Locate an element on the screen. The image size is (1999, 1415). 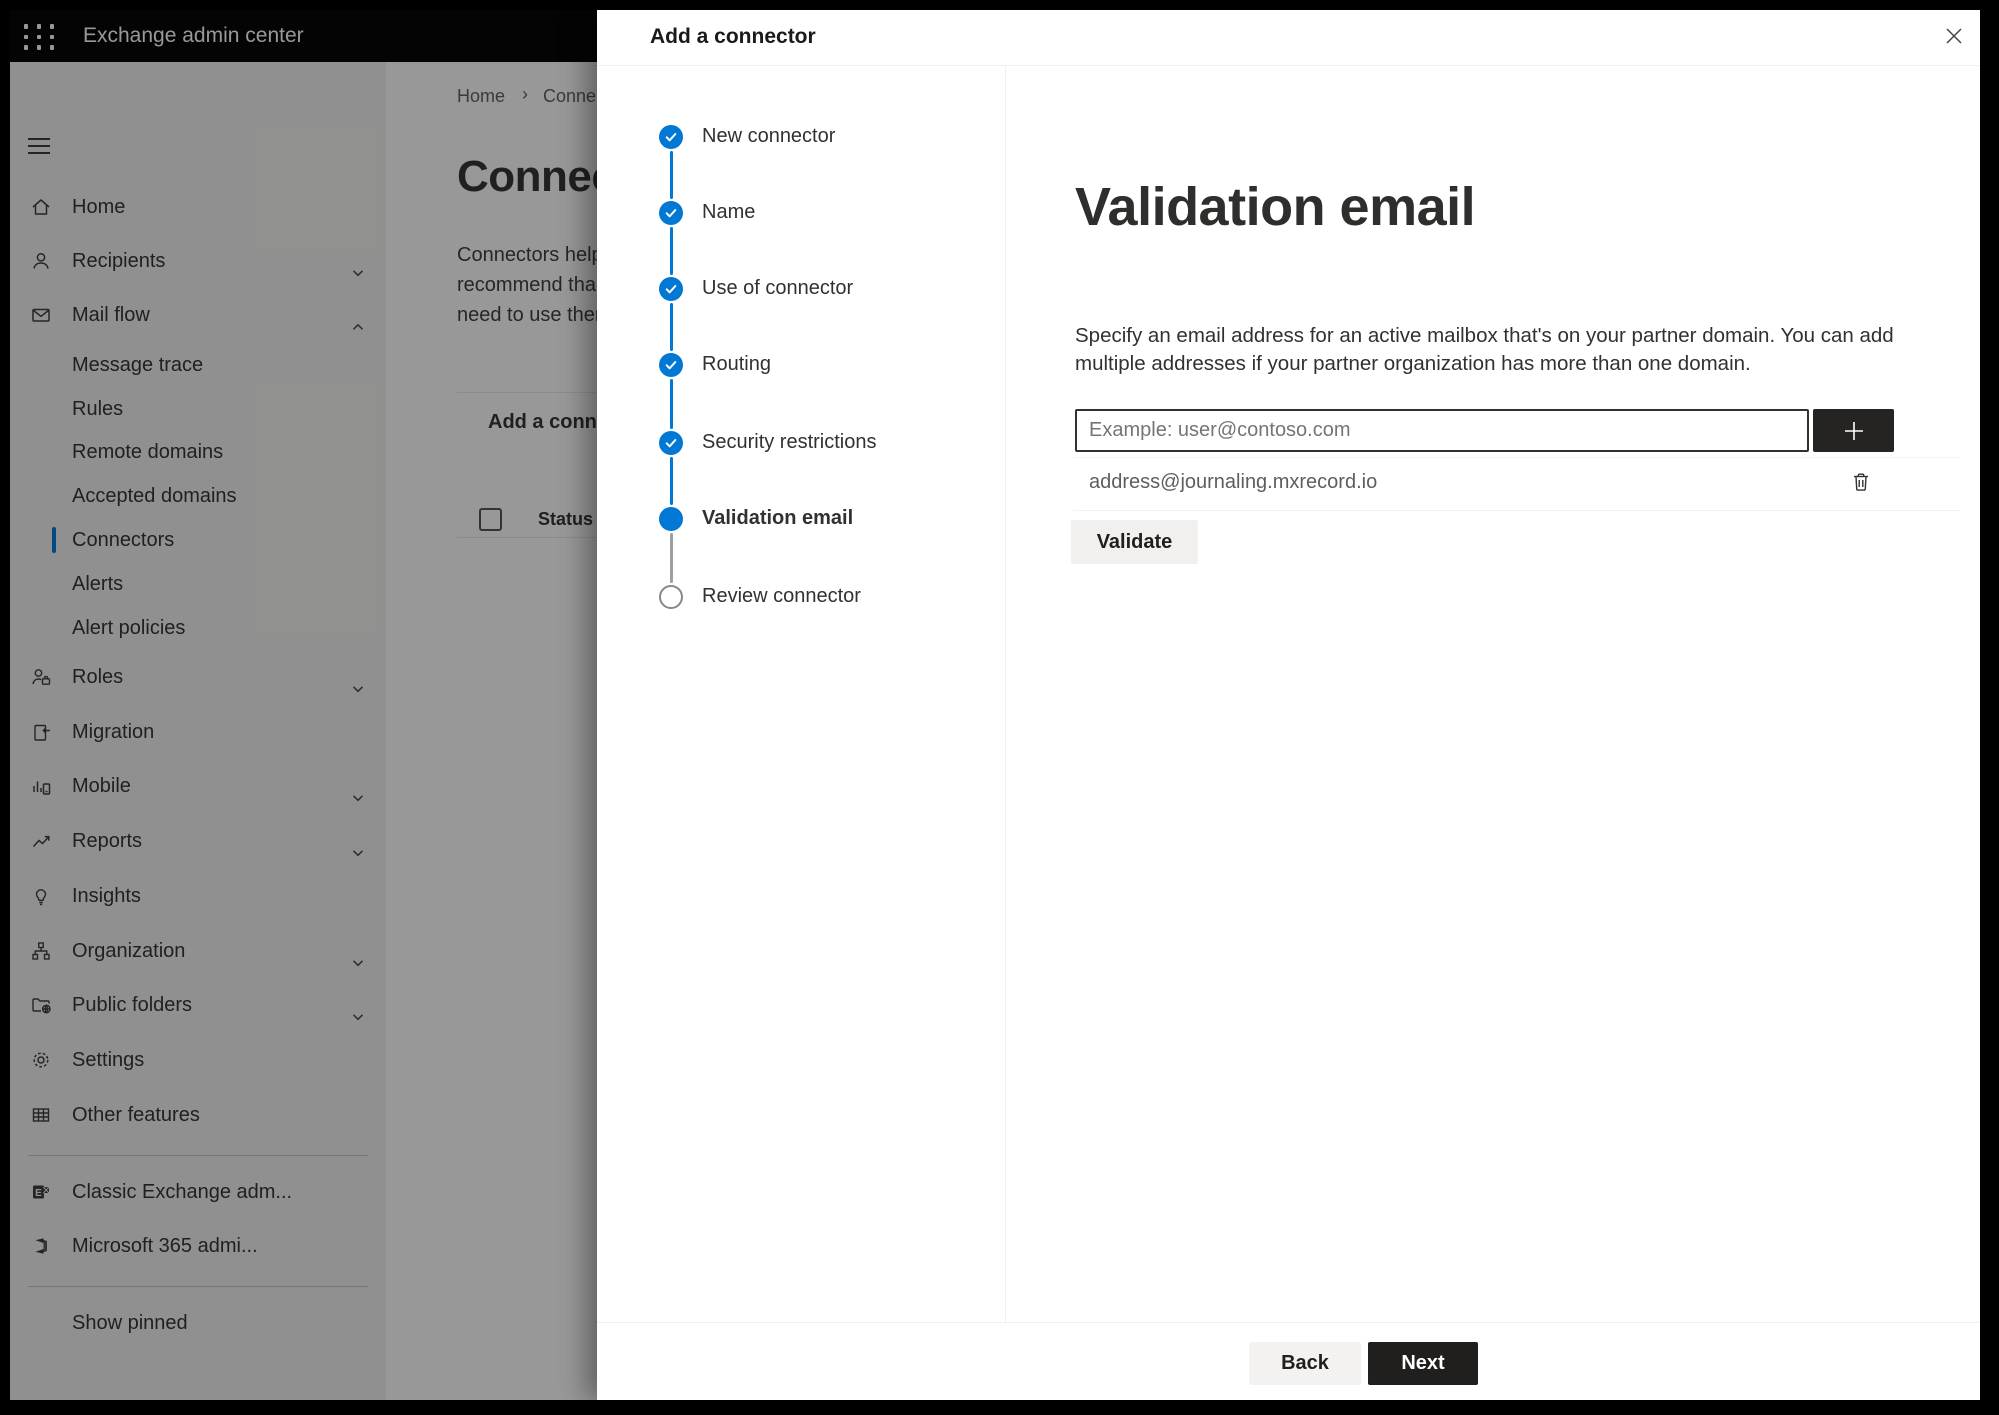
step-label: Use of connector is located at coordinates (778, 288).